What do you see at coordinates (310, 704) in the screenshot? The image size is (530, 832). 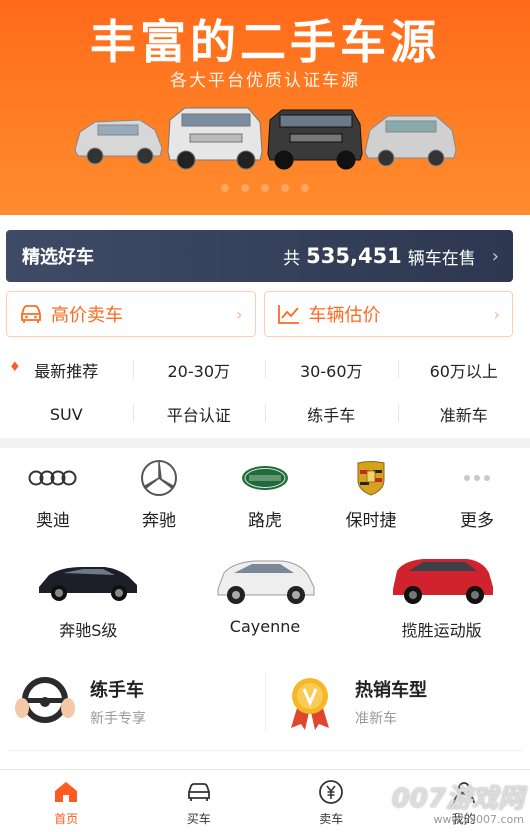 I see `medal-icon` at bounding box center [310, 704].